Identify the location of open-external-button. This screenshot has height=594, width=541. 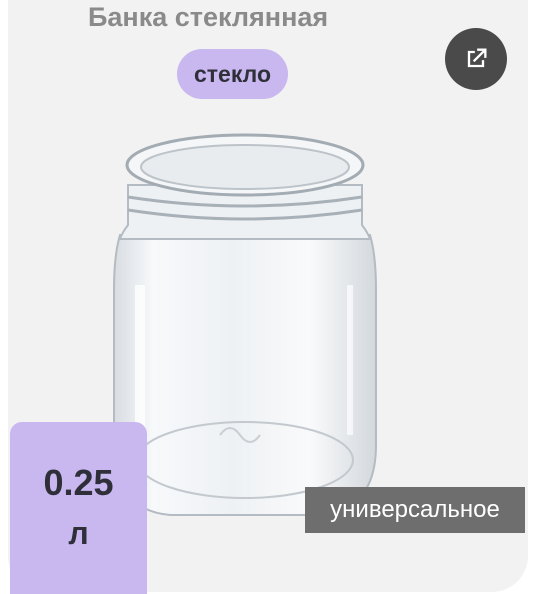
(476, 59).